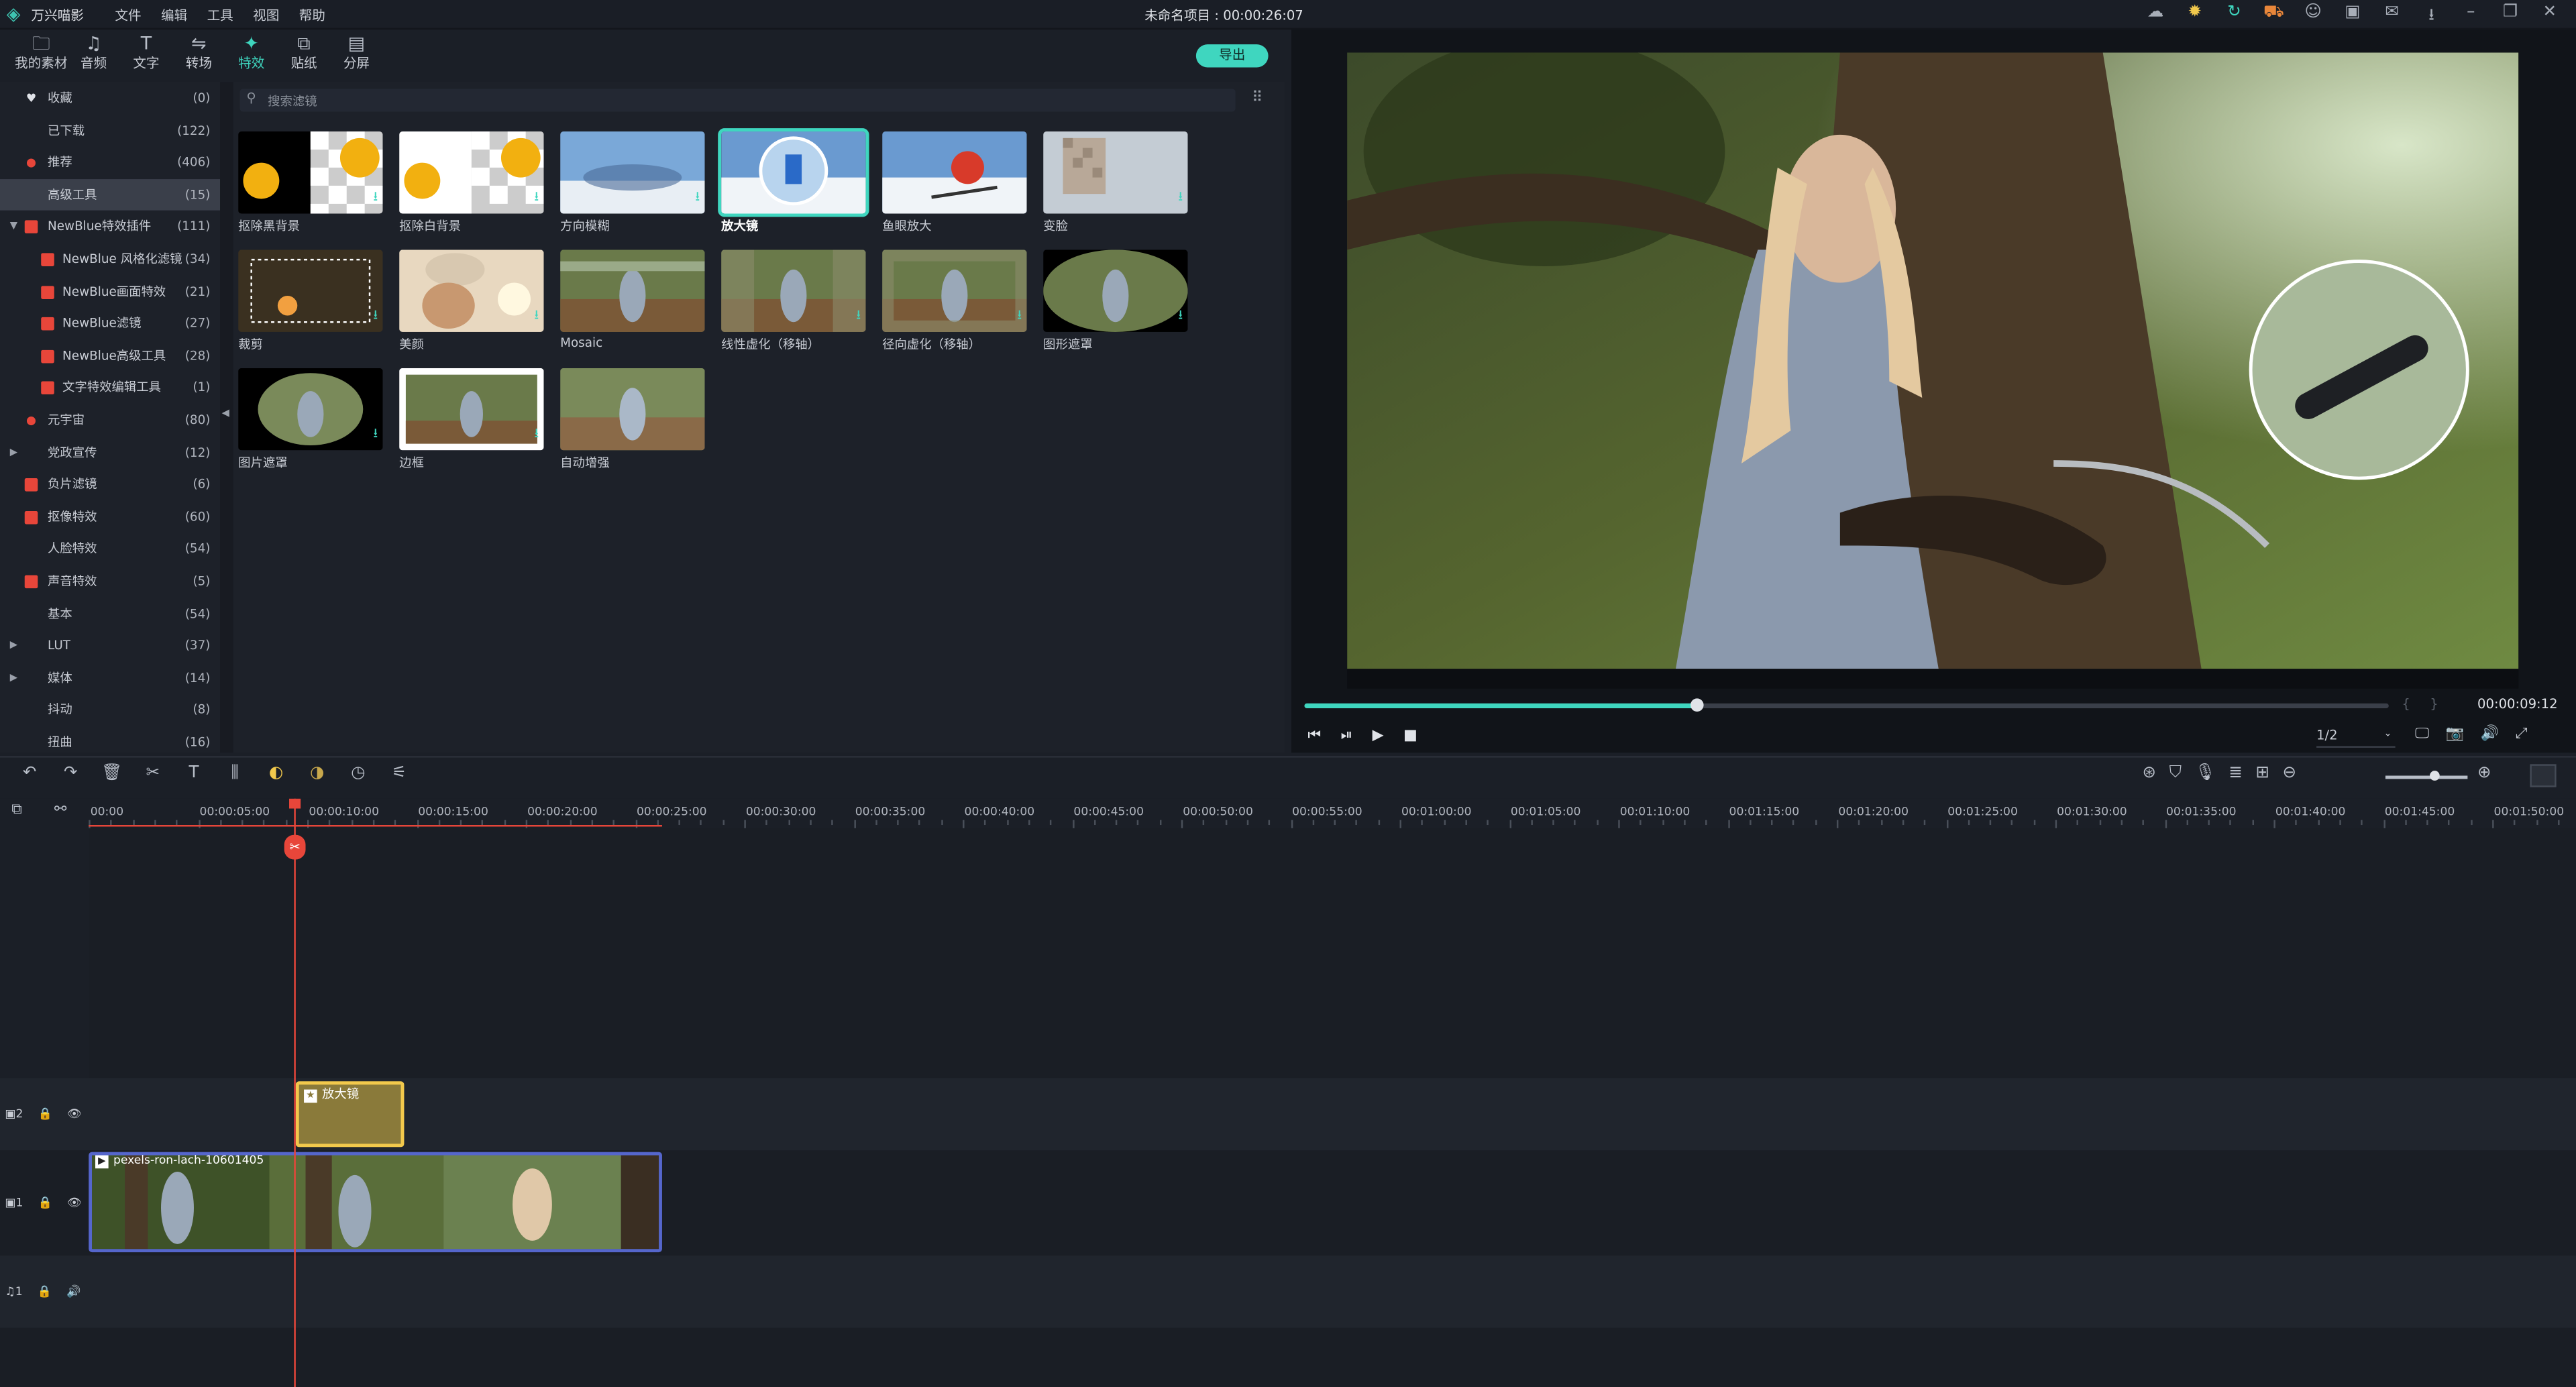 The image size is (2576, 1387). What do you see at coordinates (2444, 704) in the screenshot?
I see `mark-out-icon: }` at bounding box center [2444, 704].